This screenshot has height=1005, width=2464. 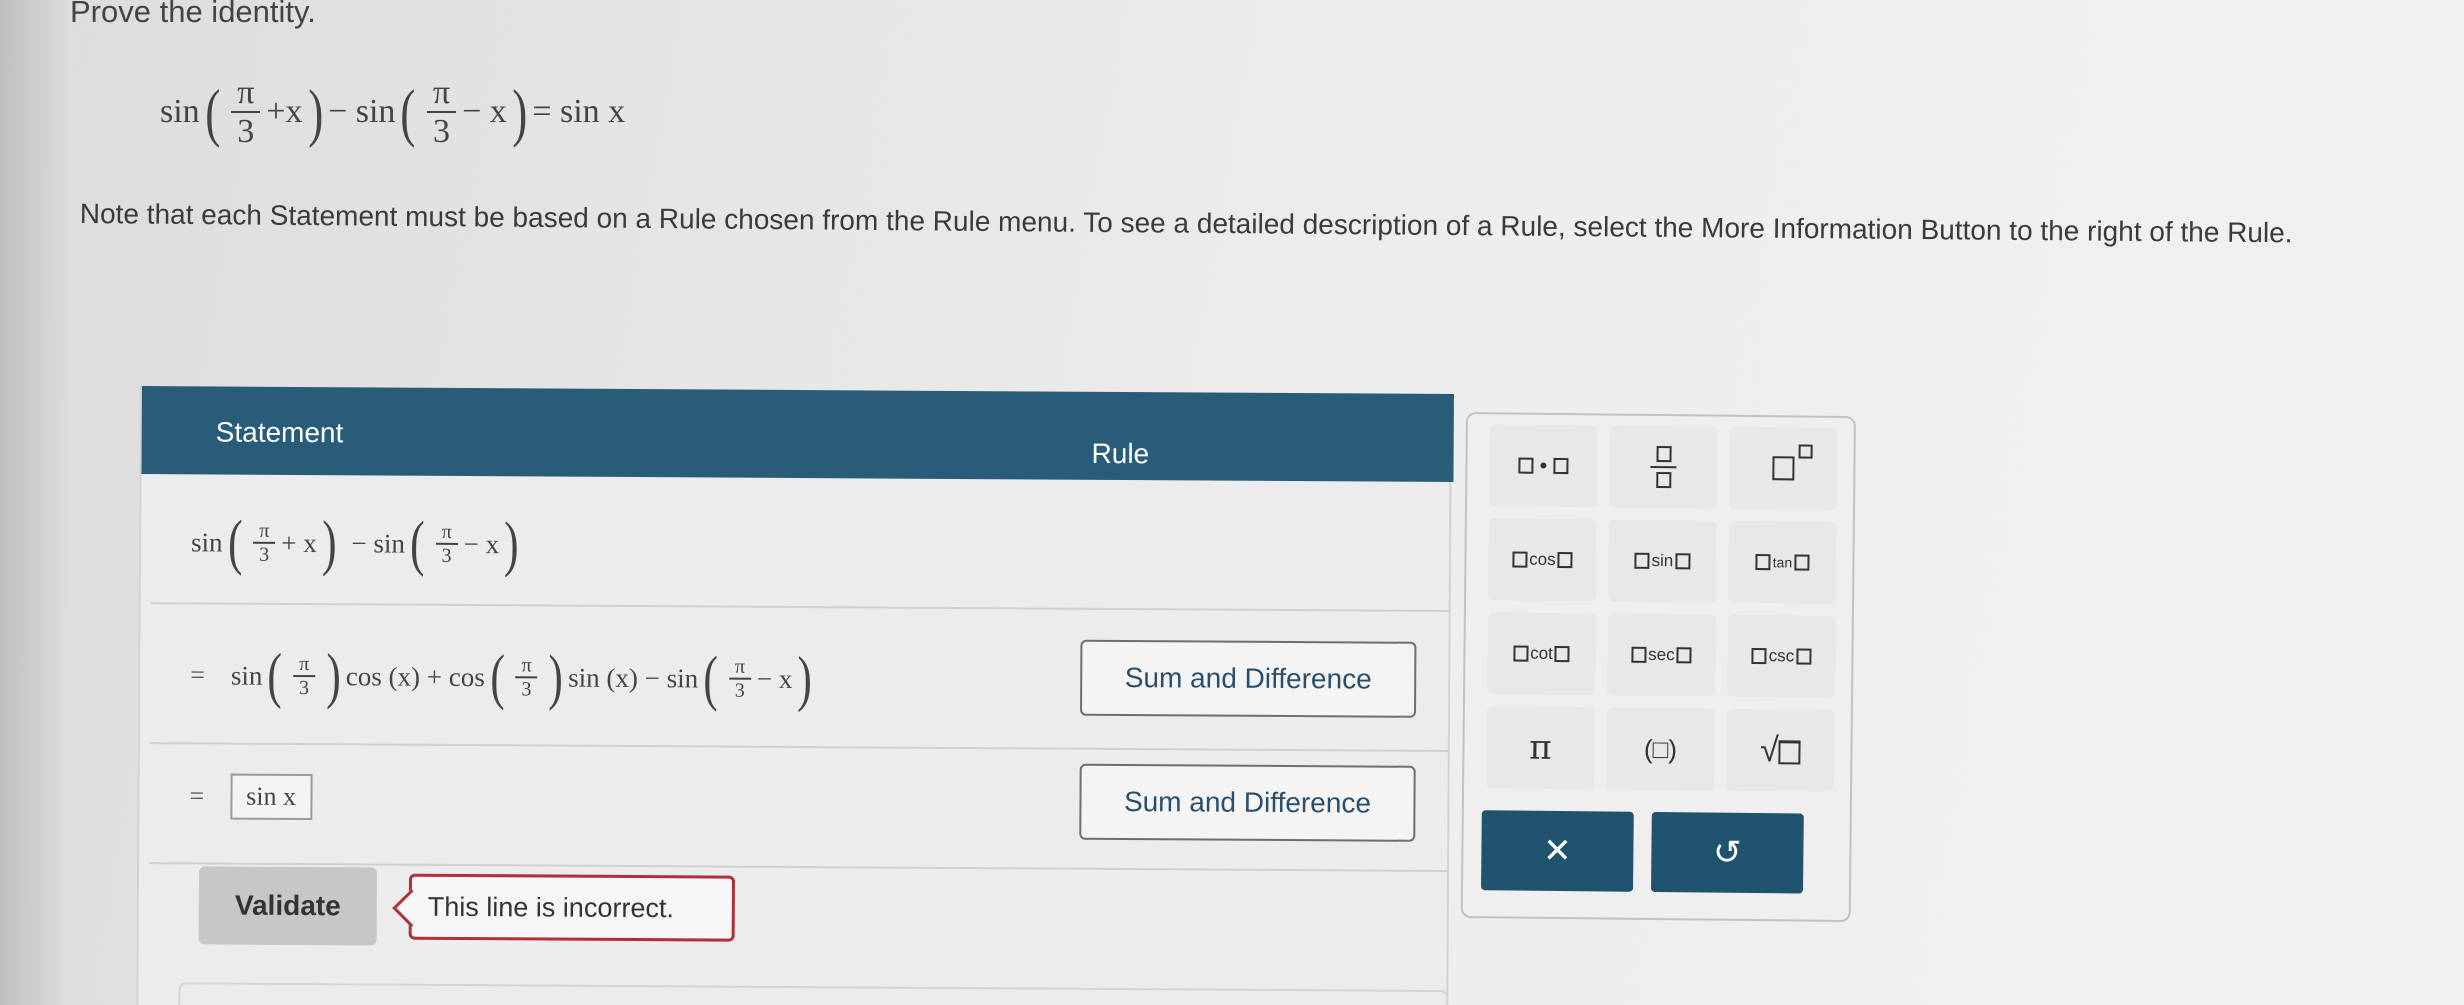 I want to click on square-root-key: √, so click(x=1780, y=750).